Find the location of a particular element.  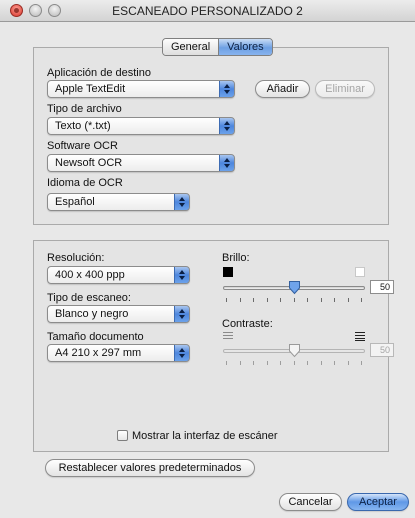

document-size-value: A4 210 x 297 mm is located at coordinates (98, 353).